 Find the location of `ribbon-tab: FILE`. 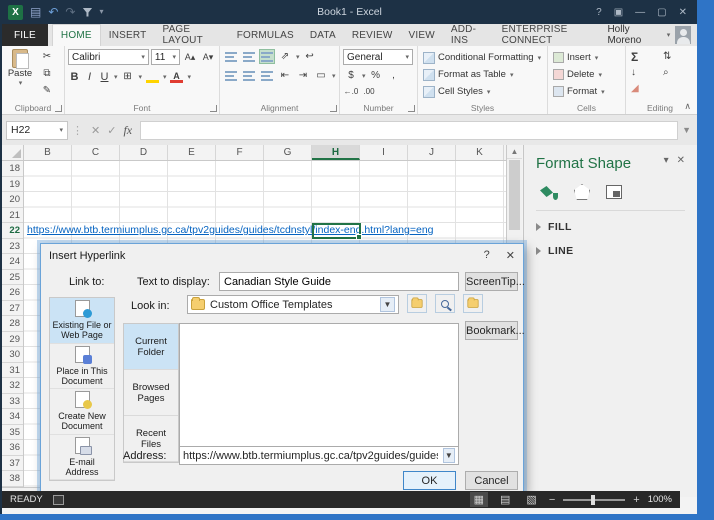

ribbon-tab: FILE is located at coordinates (25, 35).